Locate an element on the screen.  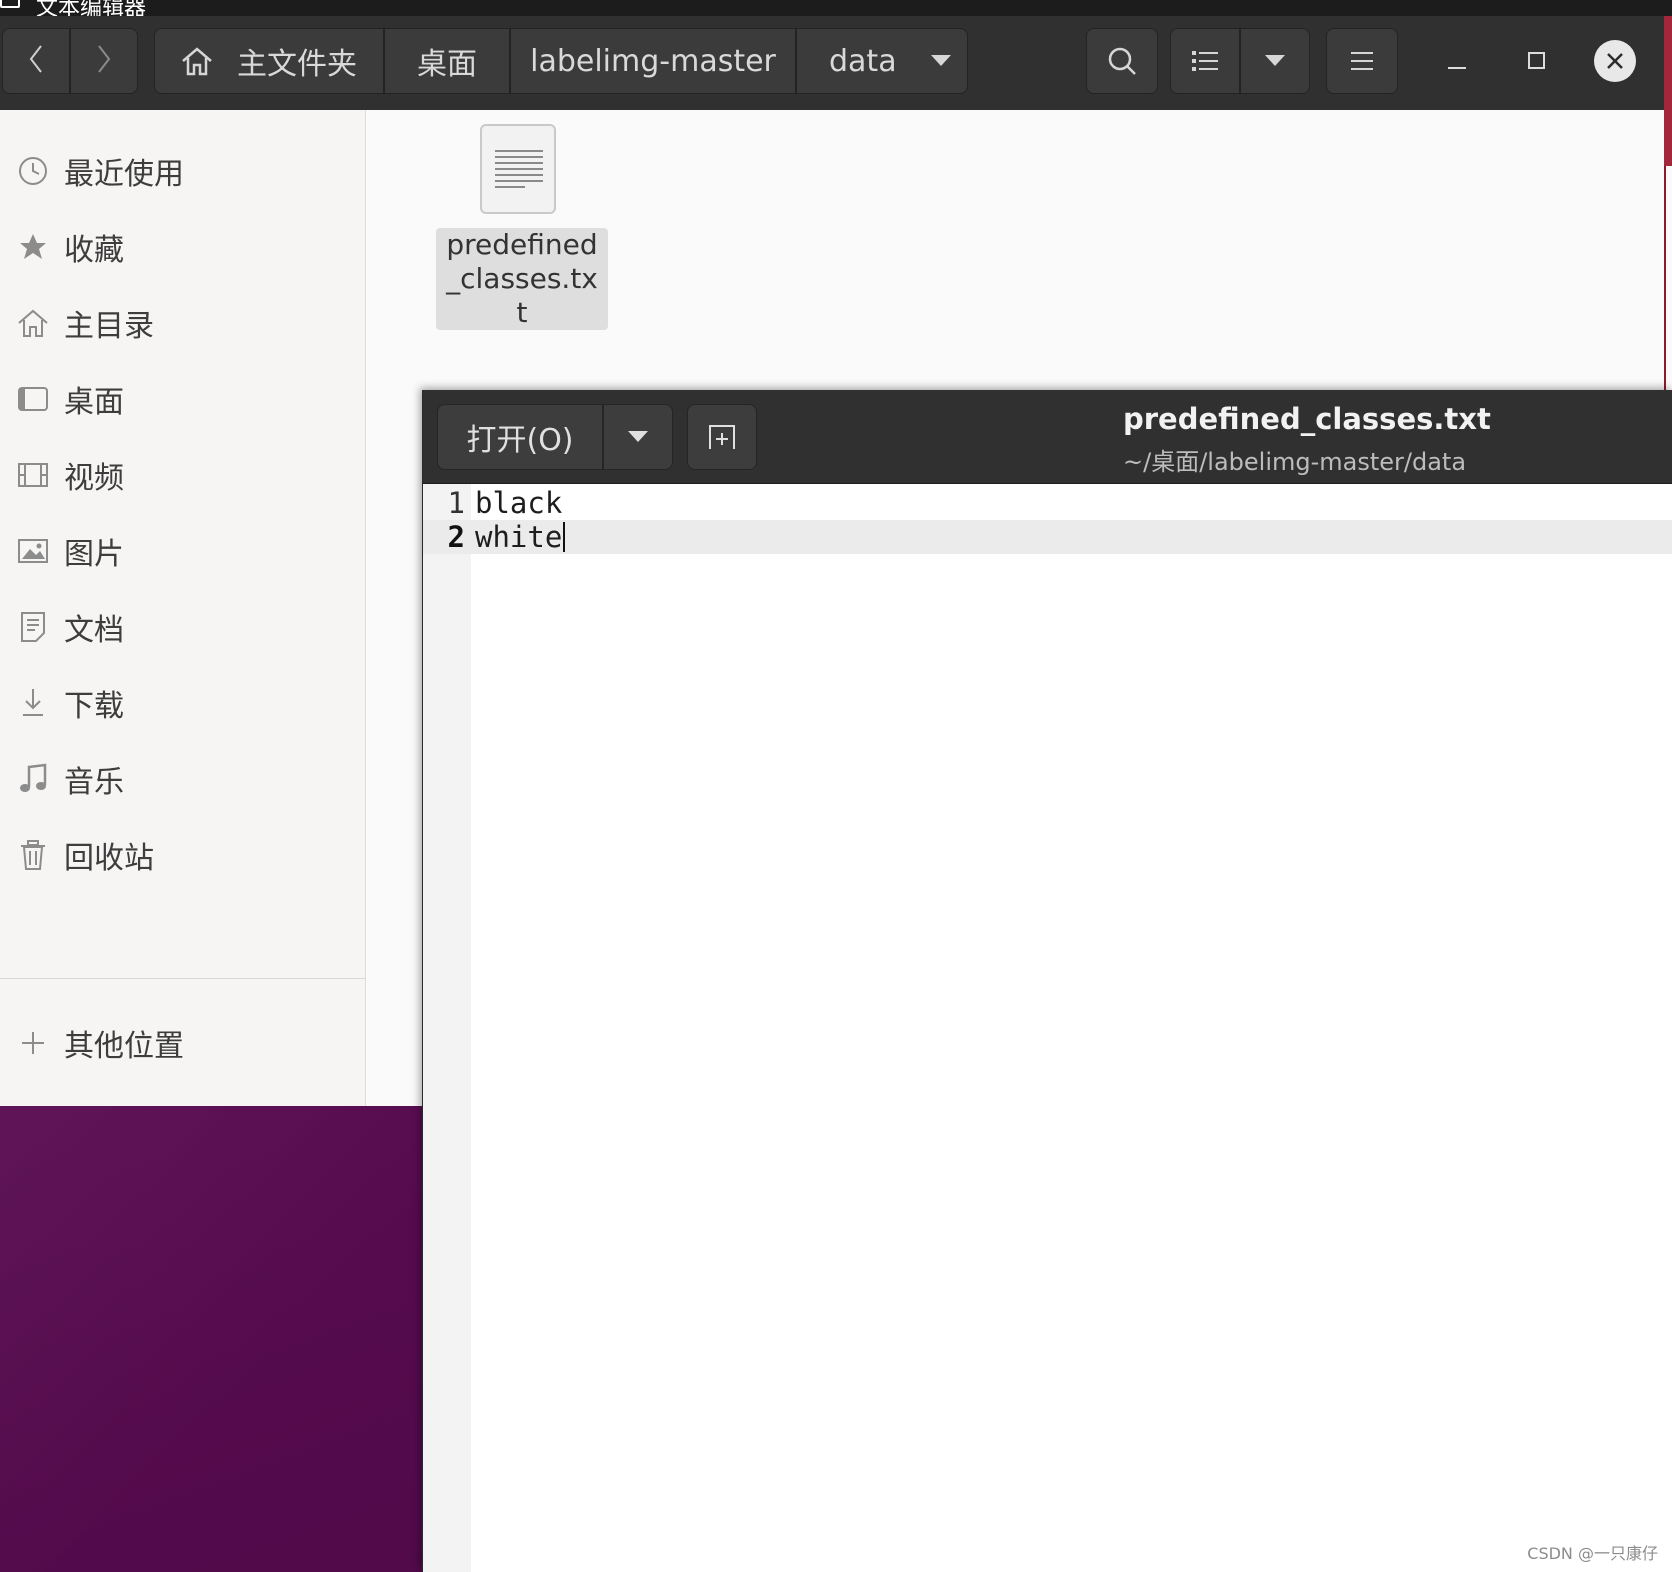
sidebar-item-label: 最近使用 is located at coordinates (124, 174).